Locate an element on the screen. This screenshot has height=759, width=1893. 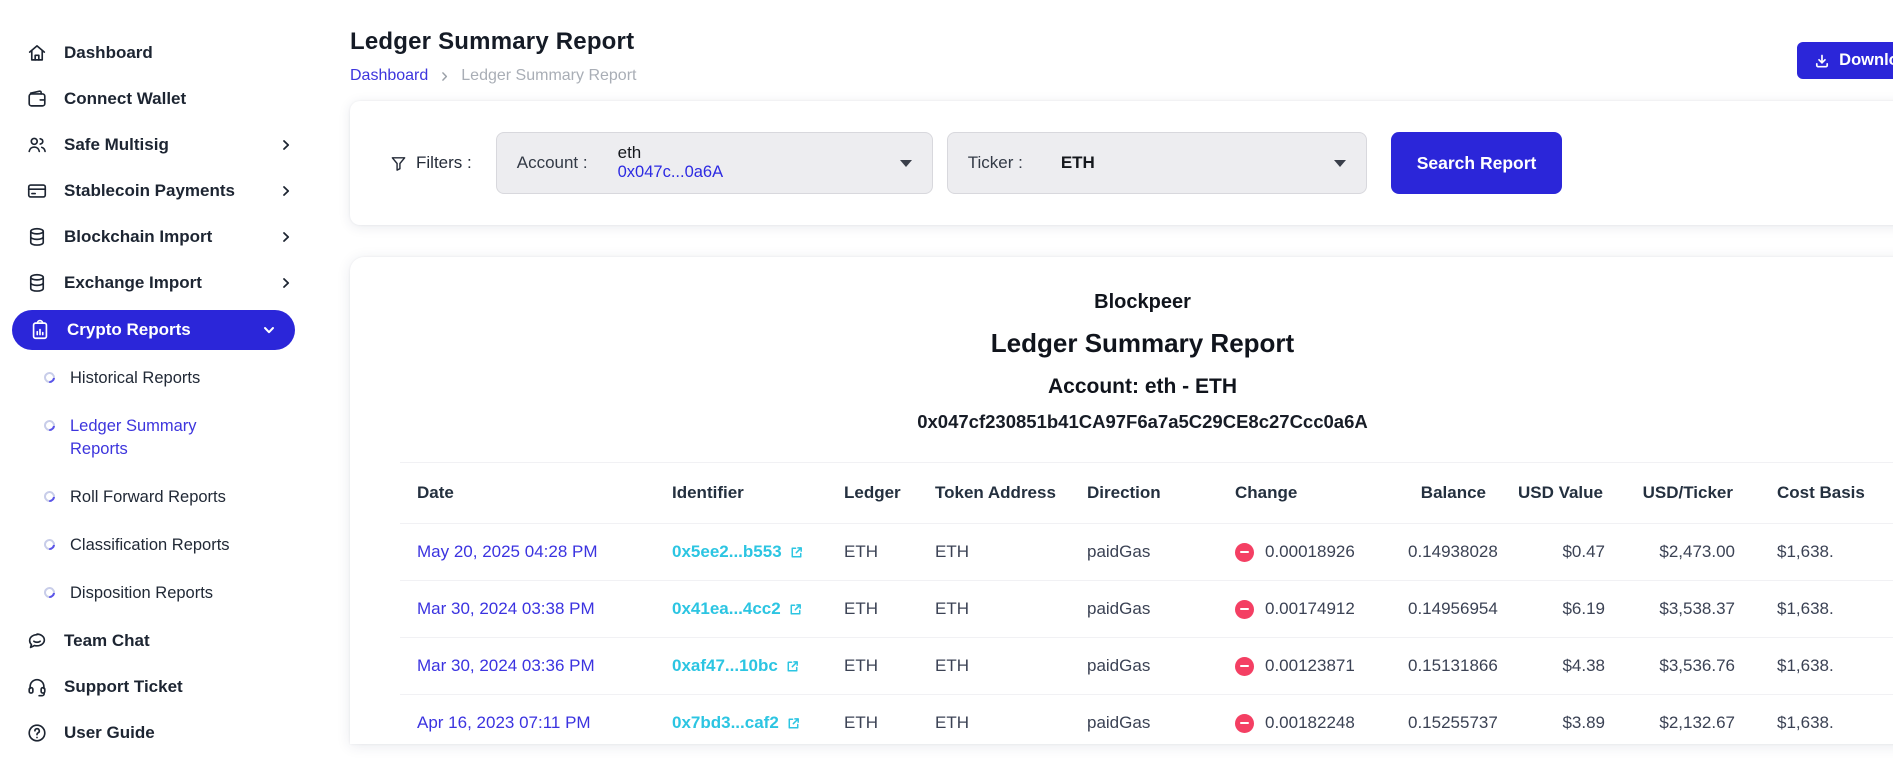
cell-usd-value: $4.38 is located at coordinates (1583, 665).